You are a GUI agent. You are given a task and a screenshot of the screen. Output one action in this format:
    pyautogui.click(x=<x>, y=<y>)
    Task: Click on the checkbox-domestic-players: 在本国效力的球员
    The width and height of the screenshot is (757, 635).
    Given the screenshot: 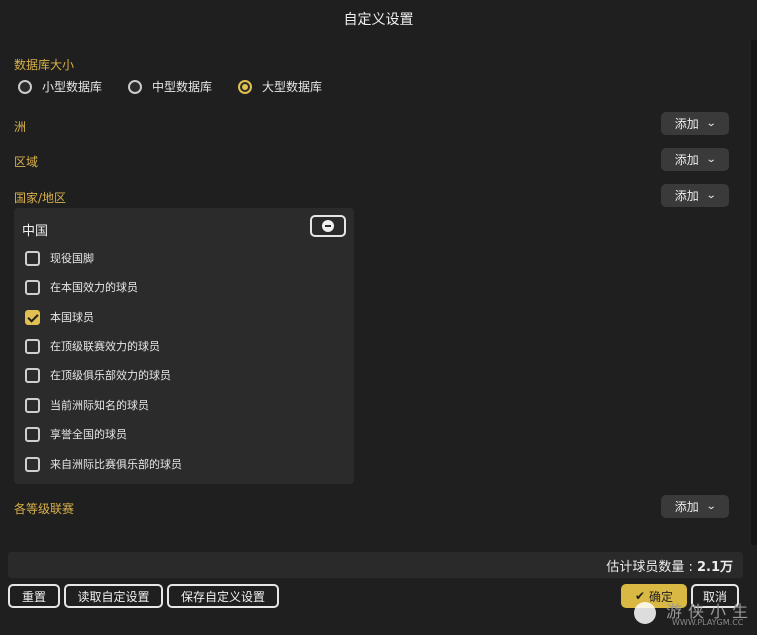 What is the action you would take?
    pyautogui.click(x=81, y=287)
    